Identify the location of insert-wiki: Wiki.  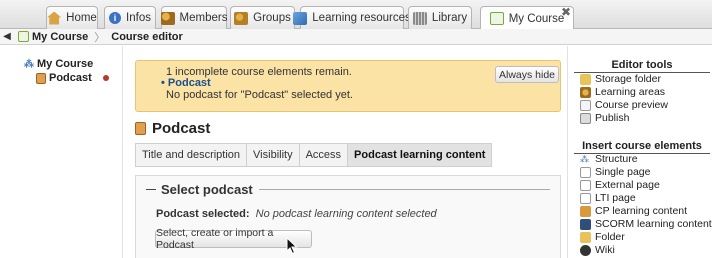
(597, 250).